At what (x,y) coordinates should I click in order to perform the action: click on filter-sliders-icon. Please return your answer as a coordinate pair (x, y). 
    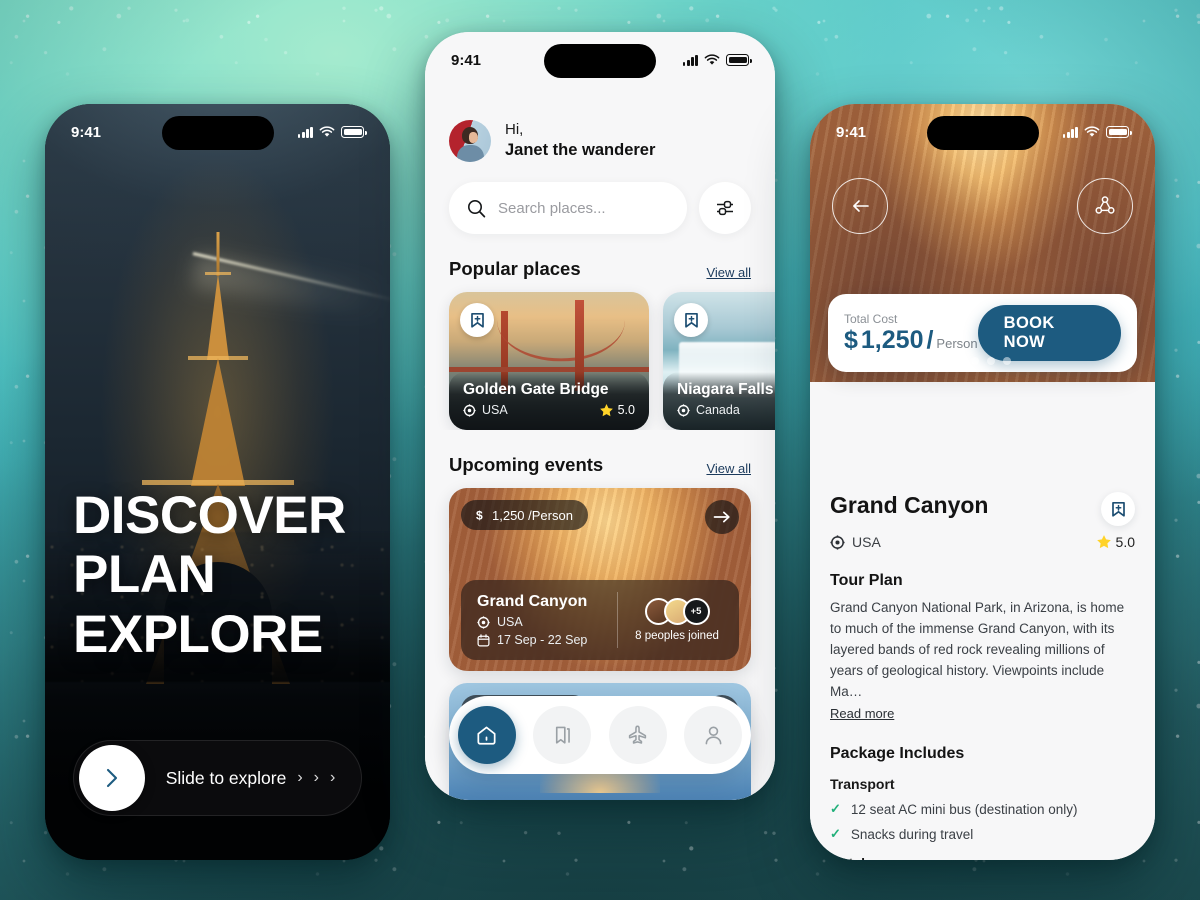
    Looking at the image, I should click on (725, 208).